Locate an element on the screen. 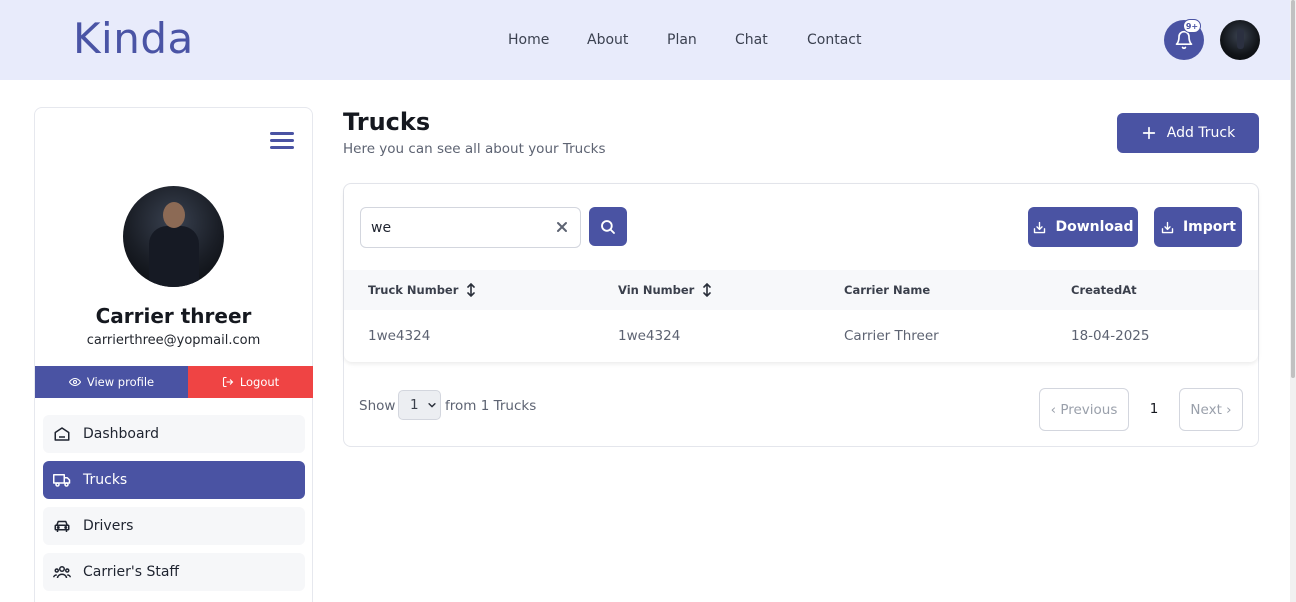 The height and width of the screenshot is (602, 1296). sidebar-item-carriers-staff: Carrier's Staff is located at coordinates (174, 572).